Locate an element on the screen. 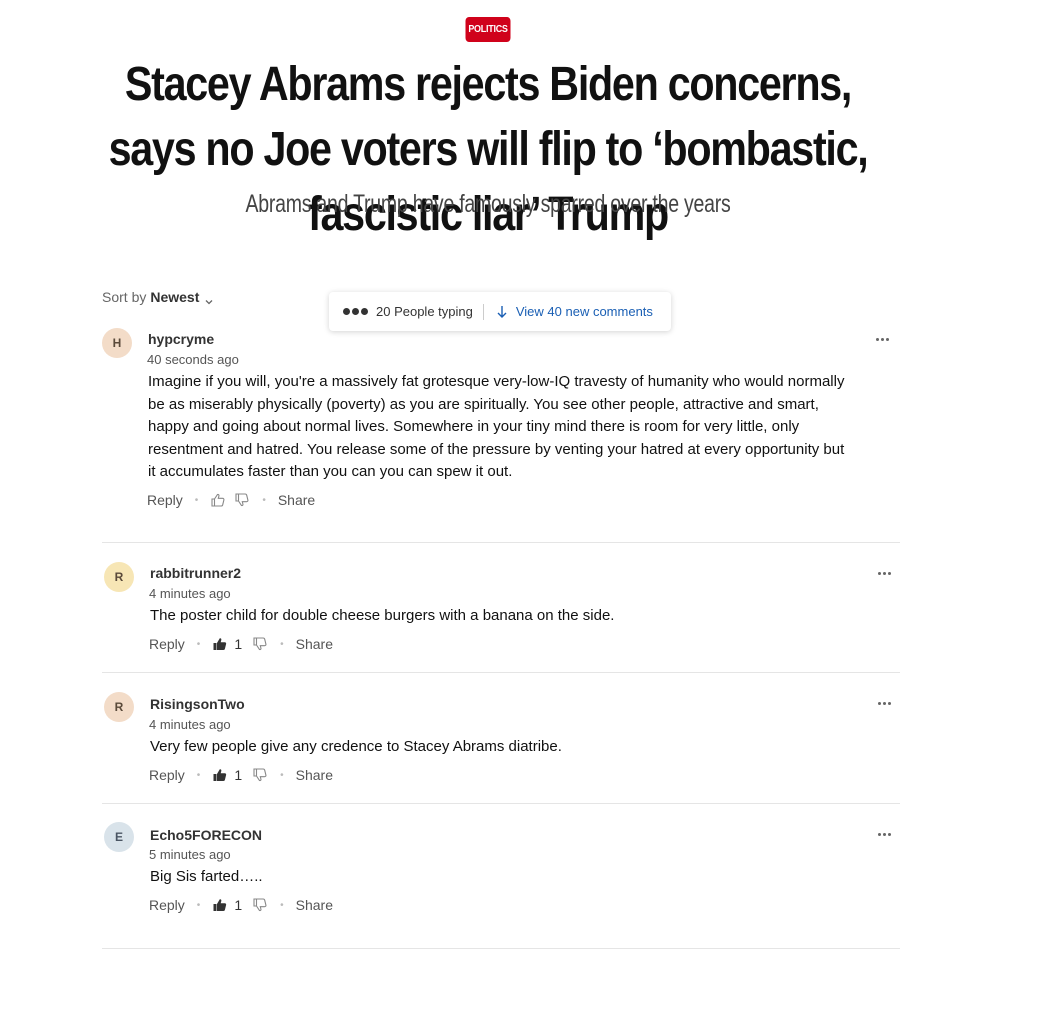 The width and height of the screenshot is (1042, 1028). typing-indicator-pill: 20 People typing View 40 new comments is located at coordinates (500, 311).